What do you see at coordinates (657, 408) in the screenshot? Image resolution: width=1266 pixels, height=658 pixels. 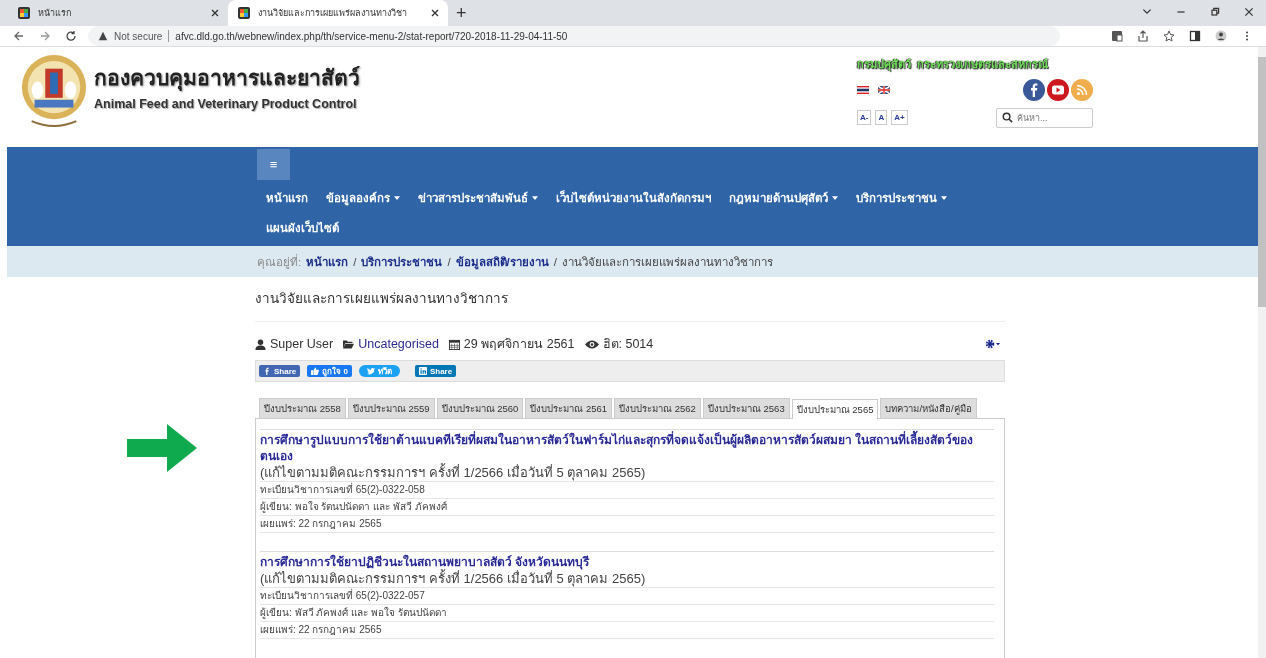 I see `year-tab: ปีงบประมาณ 2562` at bounding box center [657, 408].